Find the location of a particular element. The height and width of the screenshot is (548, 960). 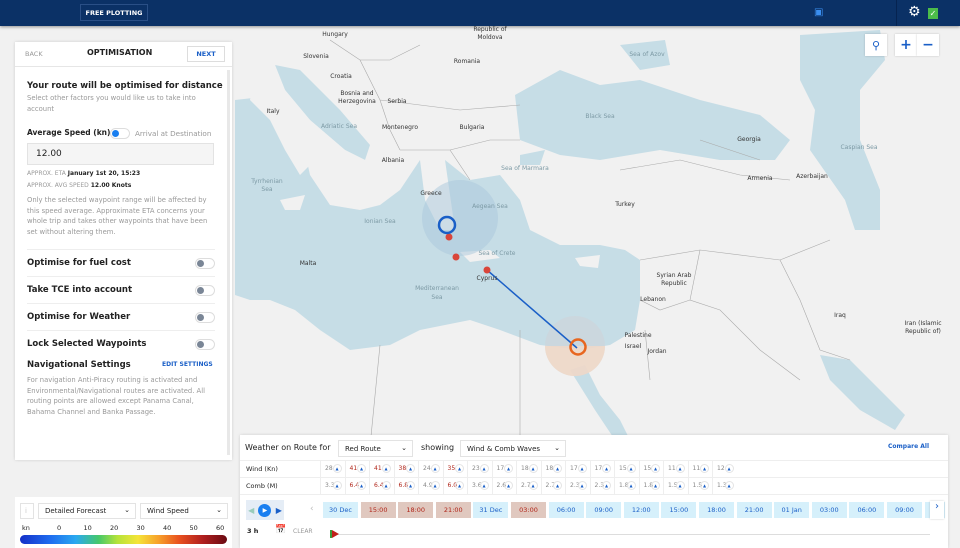

mode-select: Wind & Comb Waves ⌄ is located at coordinates (513, 448).